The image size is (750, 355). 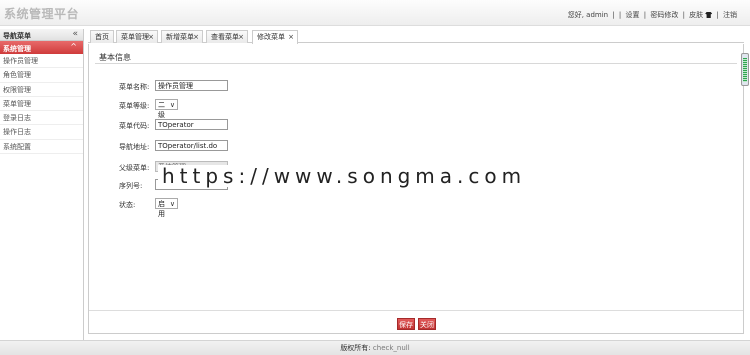 What do you see at coordinates (41, 75) in the screenshot?
I see `sidebar-item-roles: 角色管理` at bounding box center [41, 75].